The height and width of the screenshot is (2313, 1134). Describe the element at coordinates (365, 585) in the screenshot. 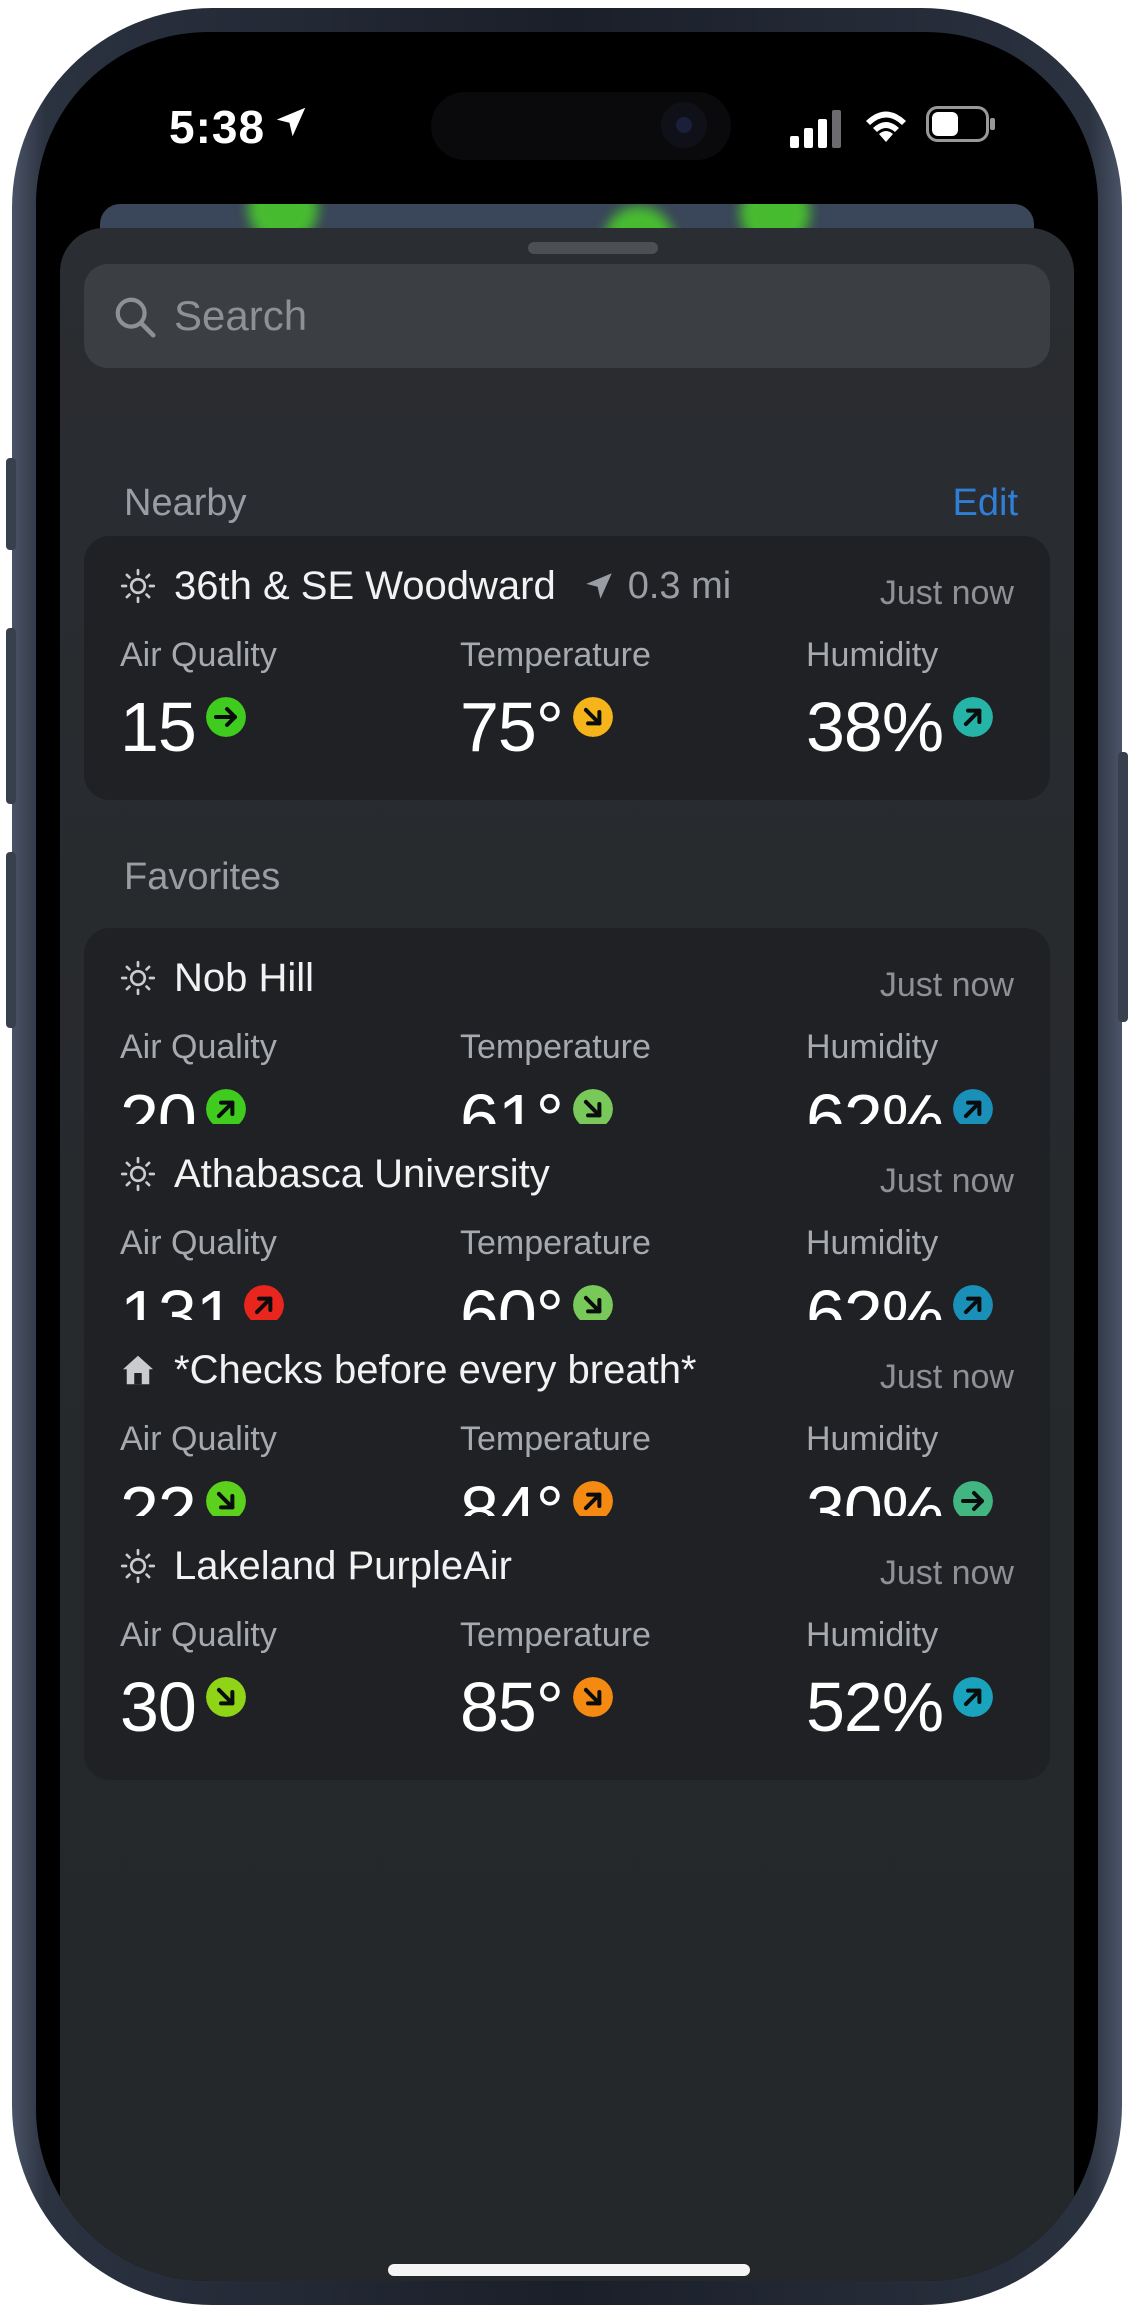

I see `location-name: 36th & SE Woodward` at that location.